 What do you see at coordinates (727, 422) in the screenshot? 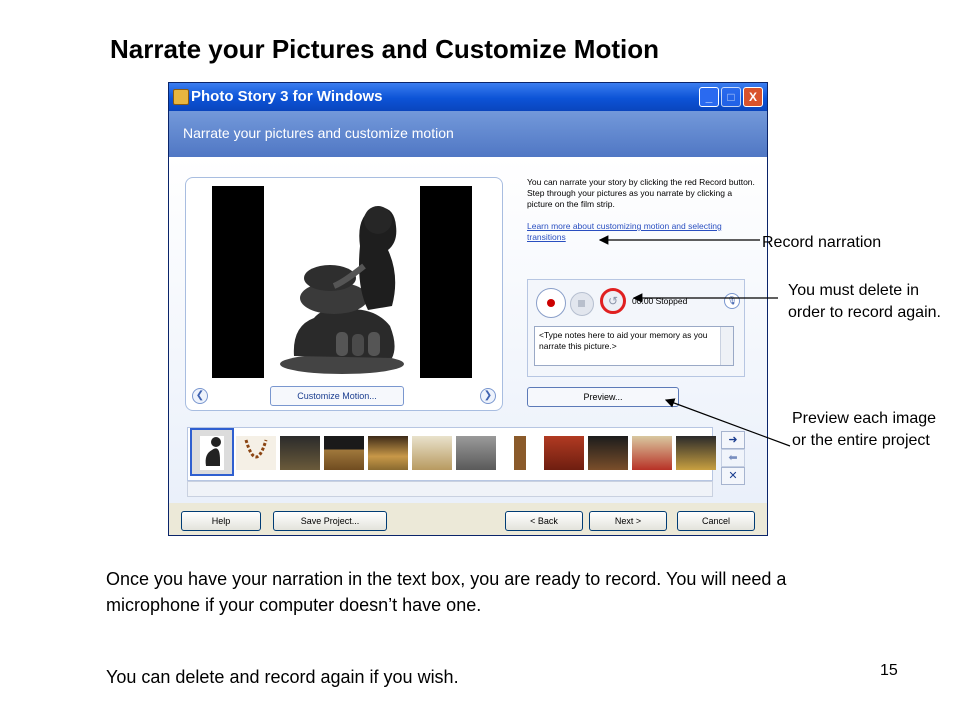
I see `arrow-to-preview` at bounding box center [727, 422].